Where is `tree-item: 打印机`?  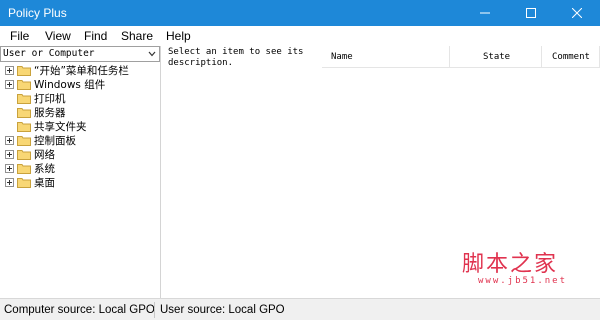
tree-item: 打印机 is located at coordinates (80, 98).